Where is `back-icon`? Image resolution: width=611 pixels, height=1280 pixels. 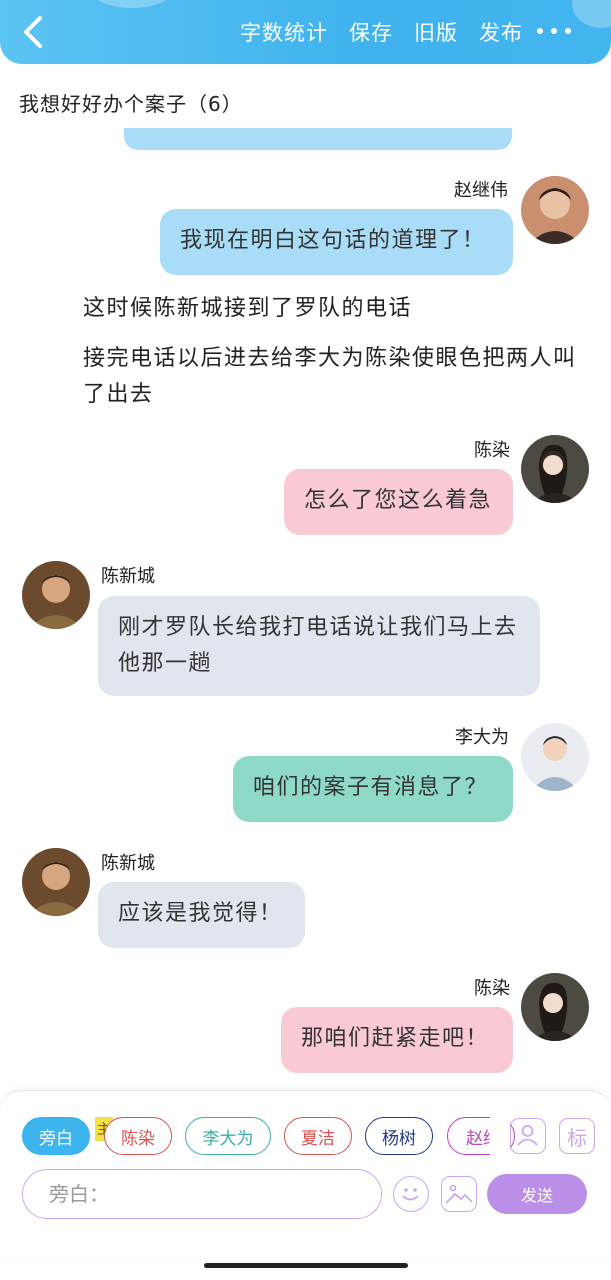 back-icon is located at coordinates (34, 32).